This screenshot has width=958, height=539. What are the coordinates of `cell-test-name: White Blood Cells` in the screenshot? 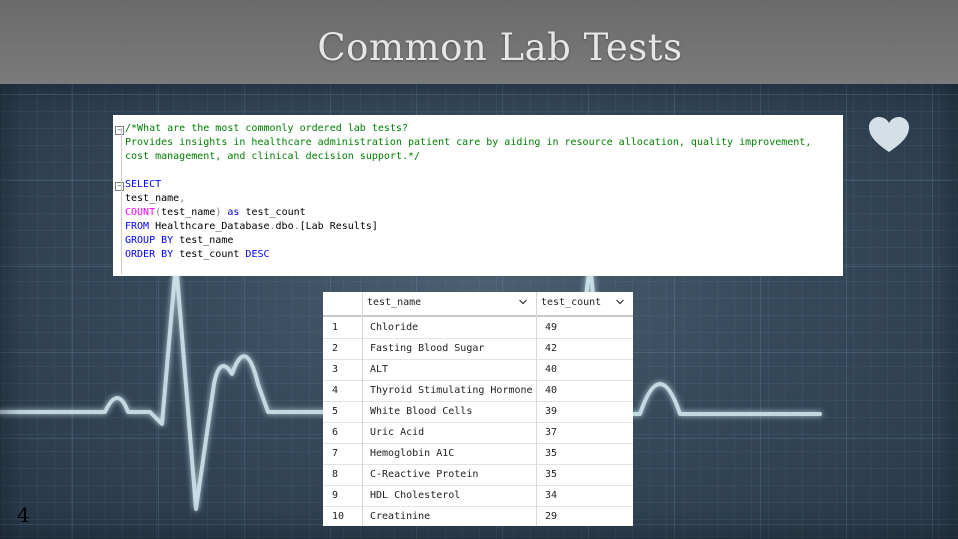 It's located at (421, 411).